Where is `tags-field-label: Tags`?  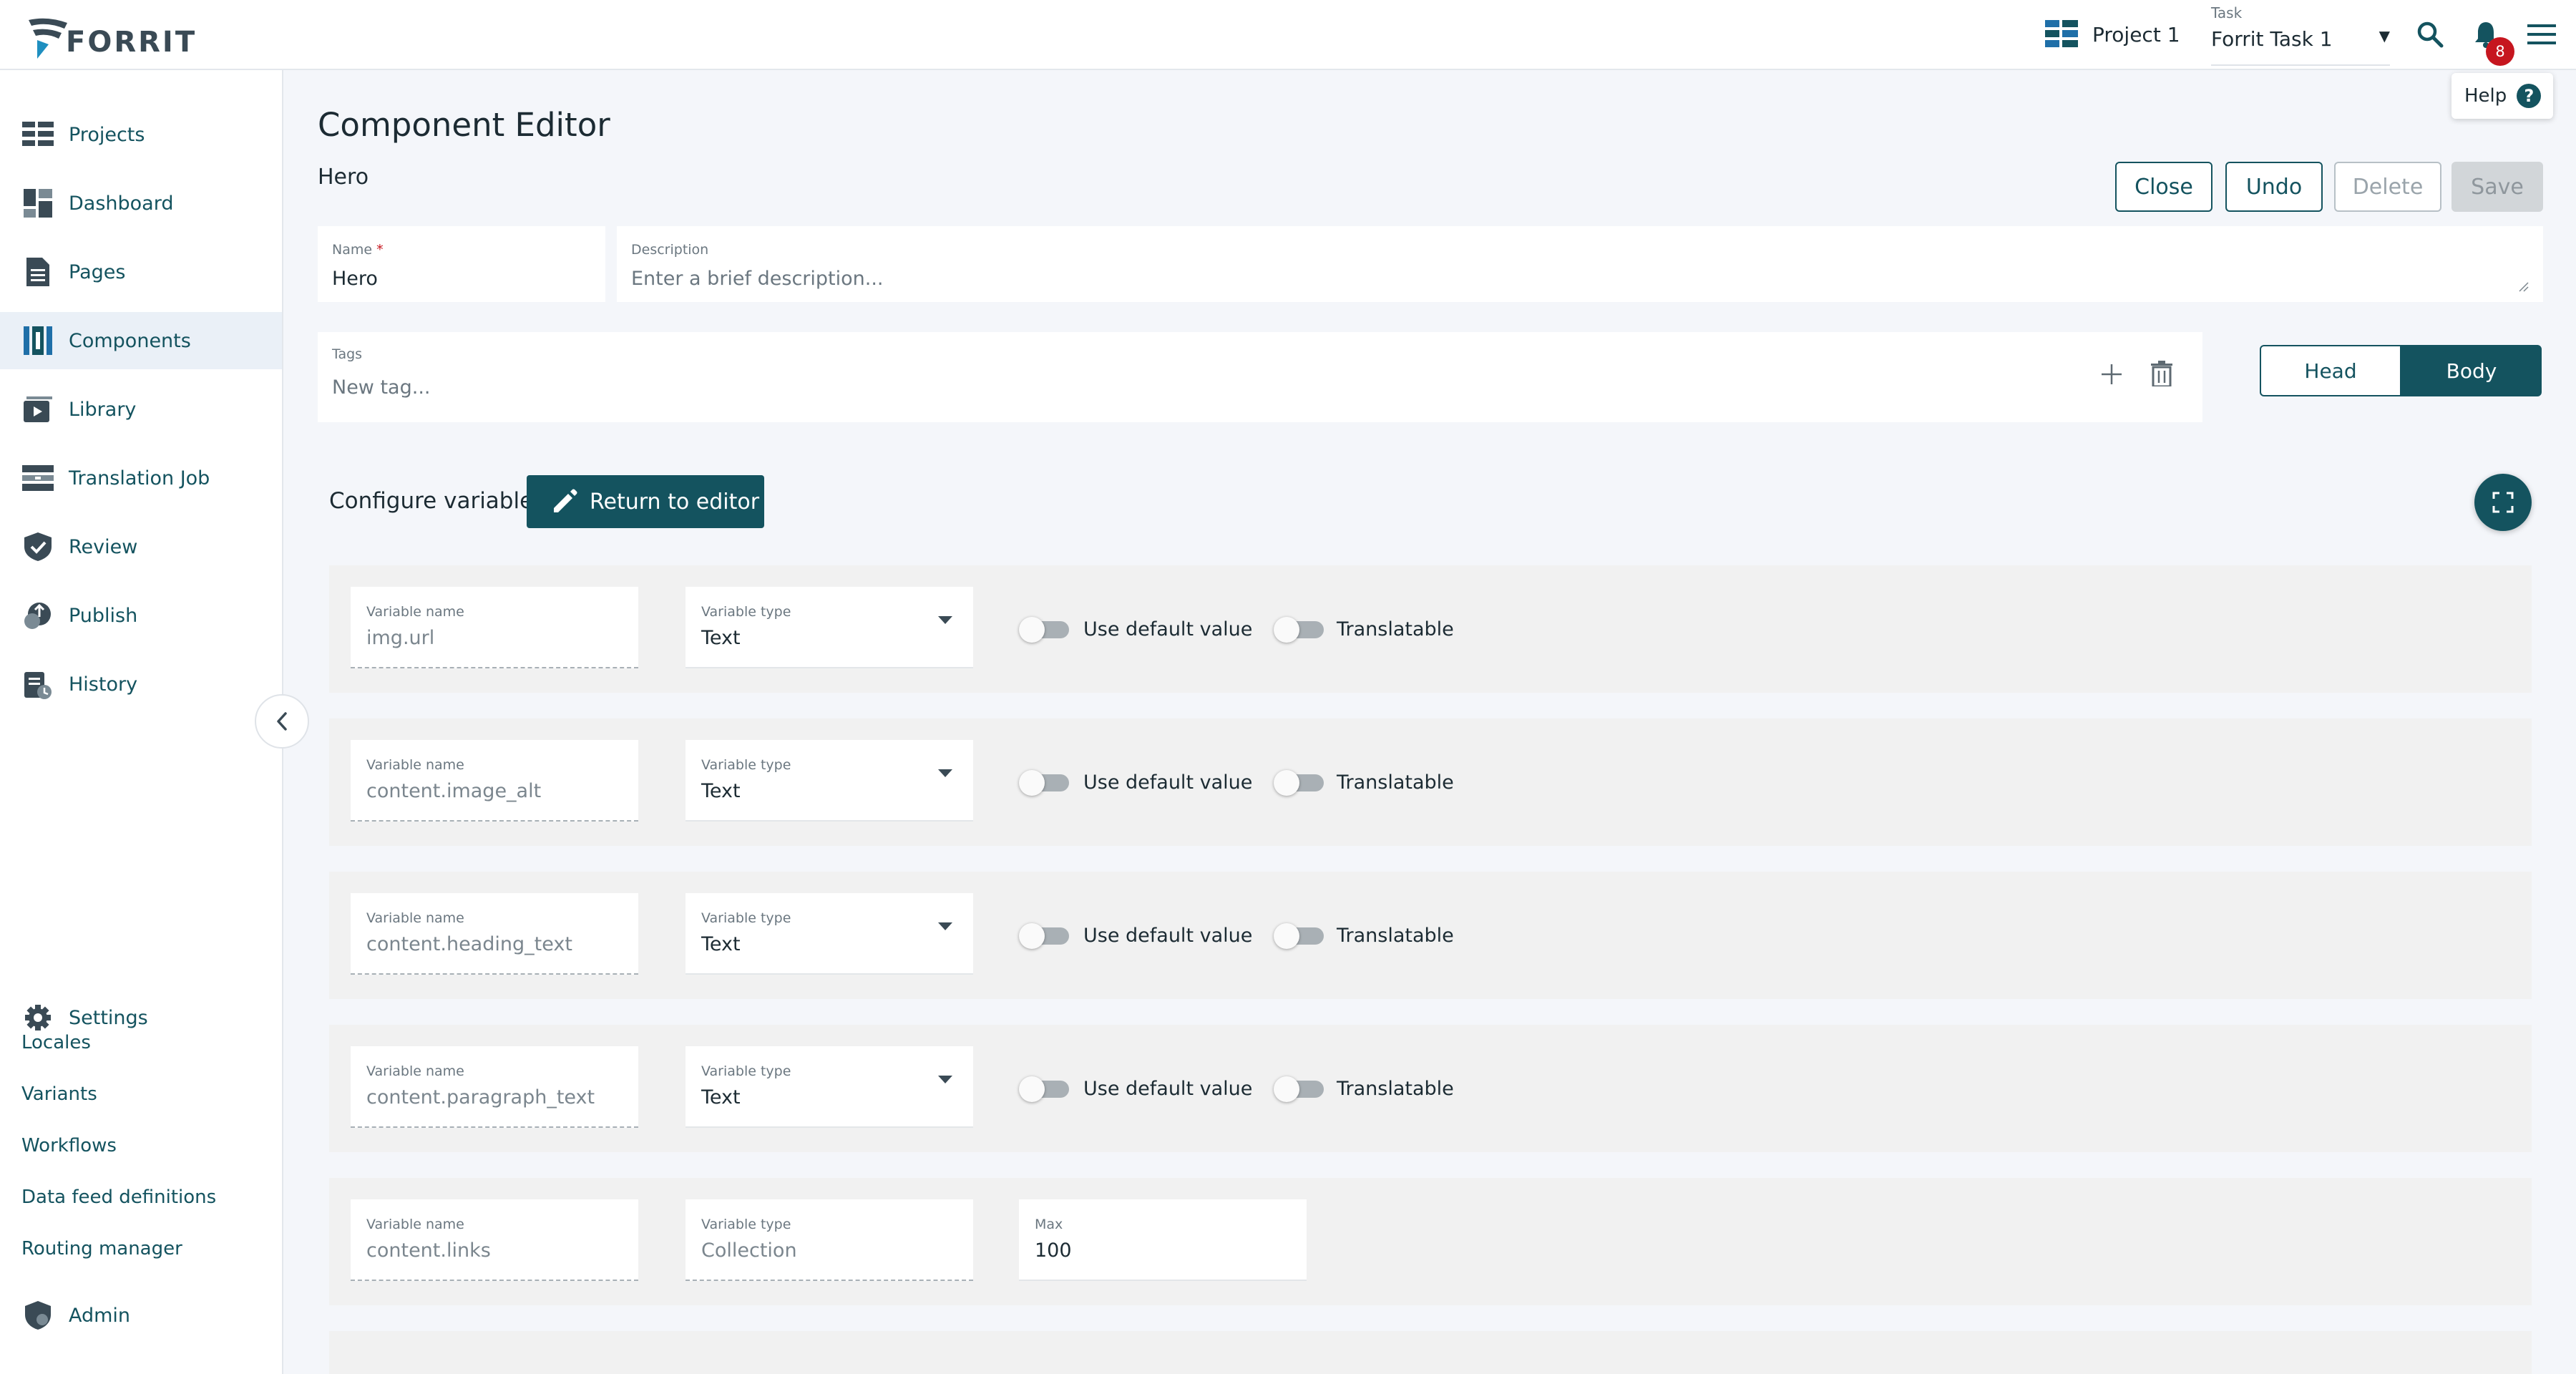
tags-field-label: Tags is located at coordinates (347, 354).